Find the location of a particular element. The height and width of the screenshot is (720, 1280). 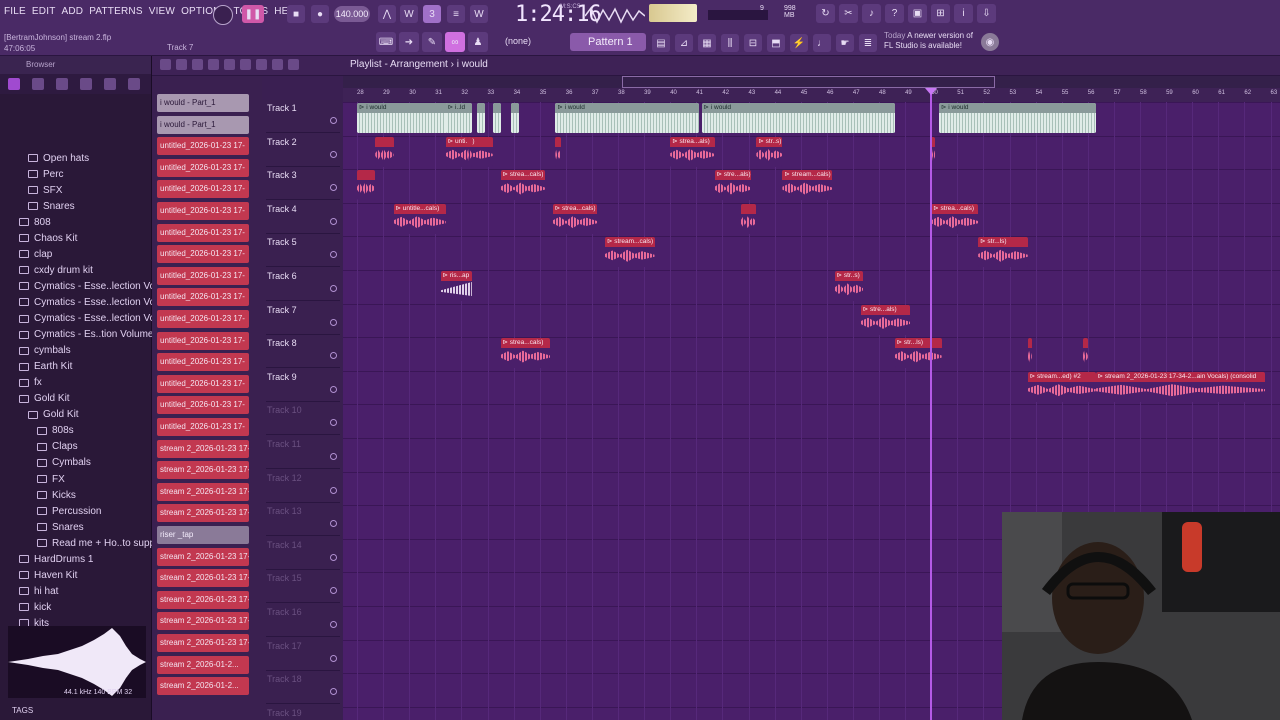

browser-folder: clap is located at coordinates (35, 254).